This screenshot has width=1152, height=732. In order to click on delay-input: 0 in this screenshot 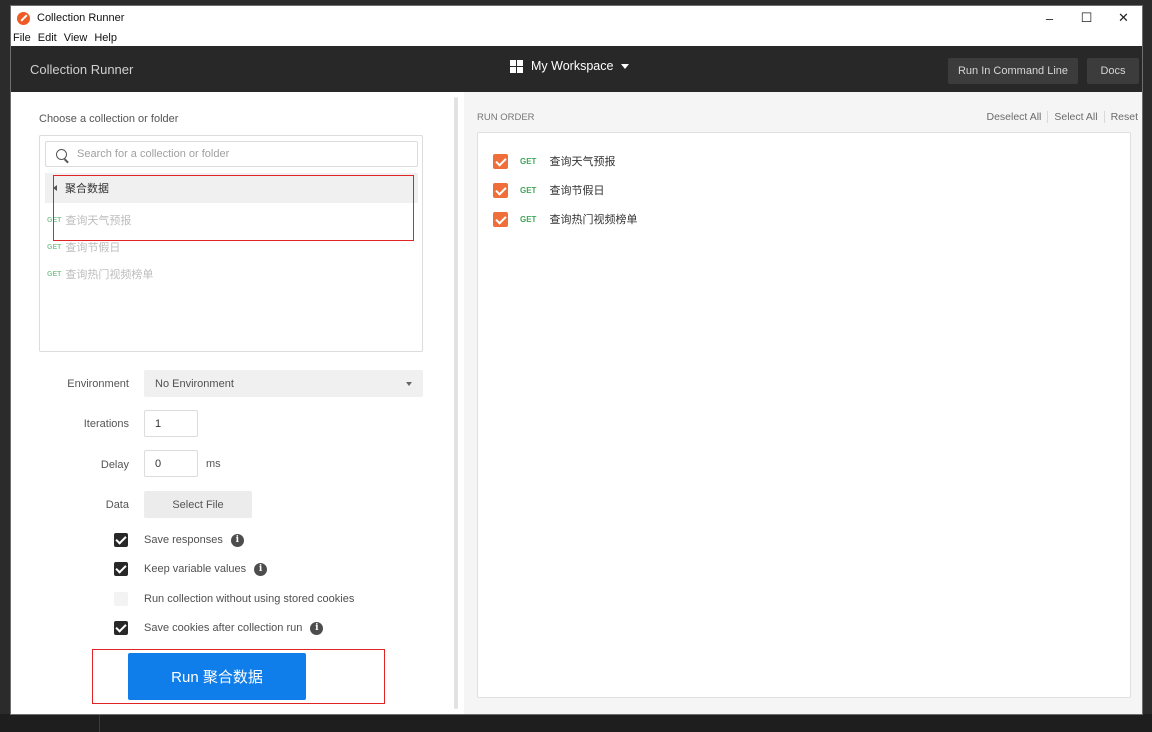, I will do `click(171, 463)`.